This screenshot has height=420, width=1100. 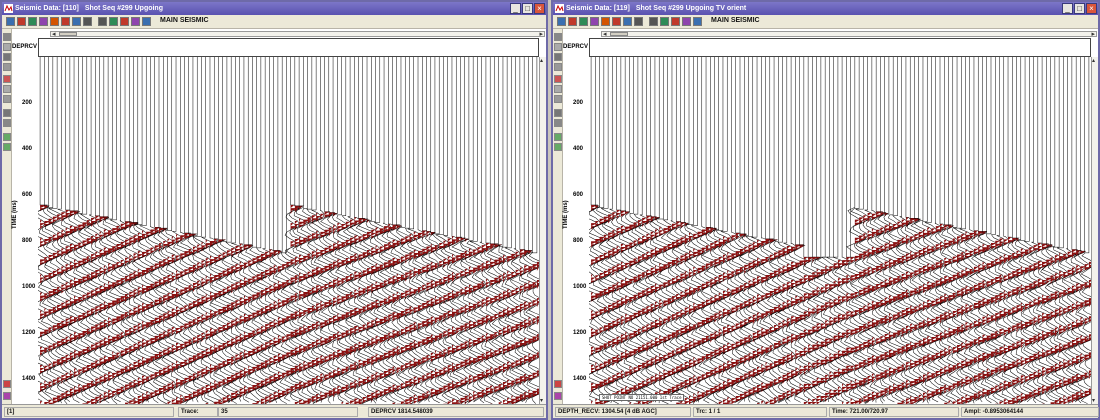 What do you see at coordinates (274, 22) in the screenshot?
I see `main-toolbar: MAIN SEISMIC` at bounding box center [274, 22].